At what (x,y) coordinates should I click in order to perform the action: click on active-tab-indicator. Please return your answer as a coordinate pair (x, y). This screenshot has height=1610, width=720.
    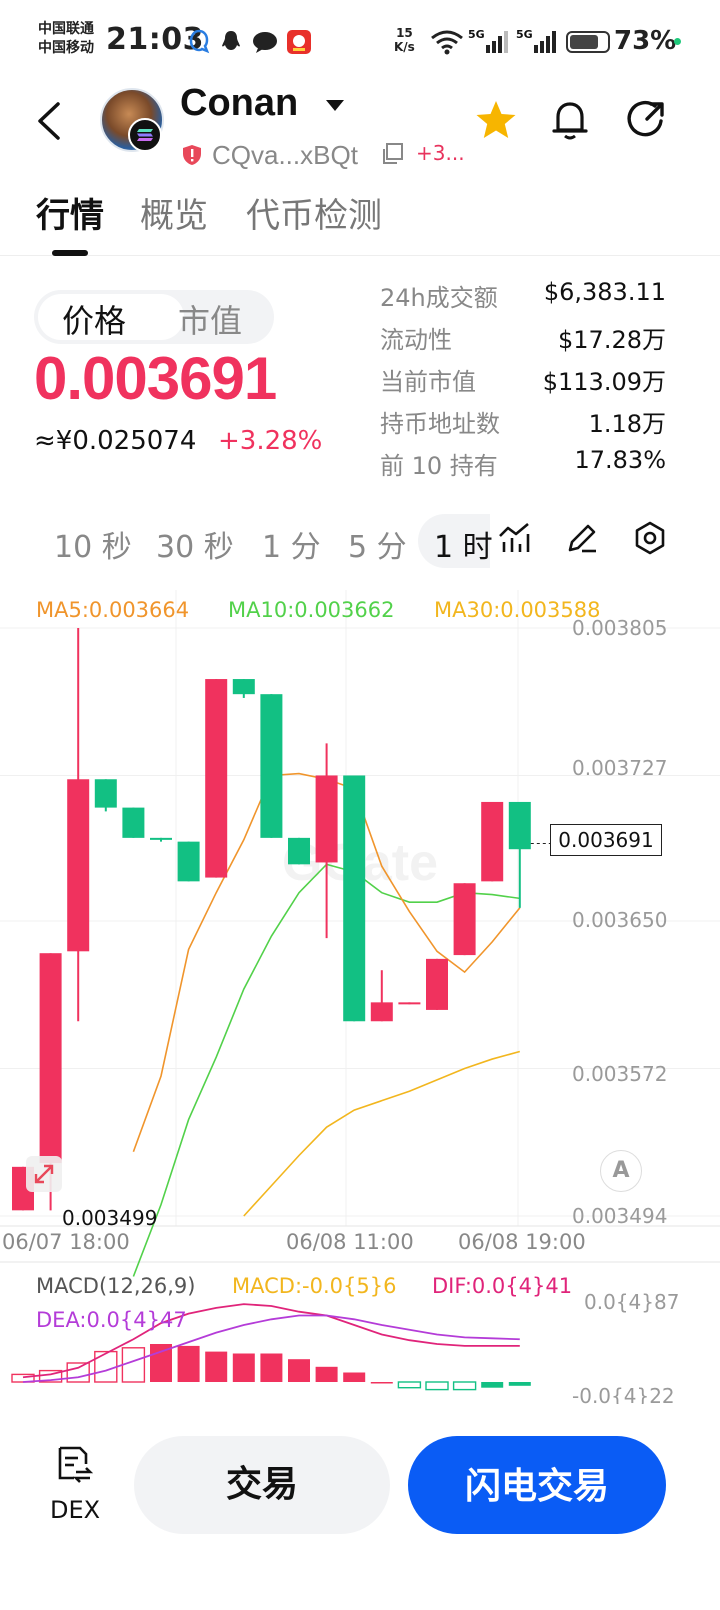
    Looking at the image, I should click on (70, 253).